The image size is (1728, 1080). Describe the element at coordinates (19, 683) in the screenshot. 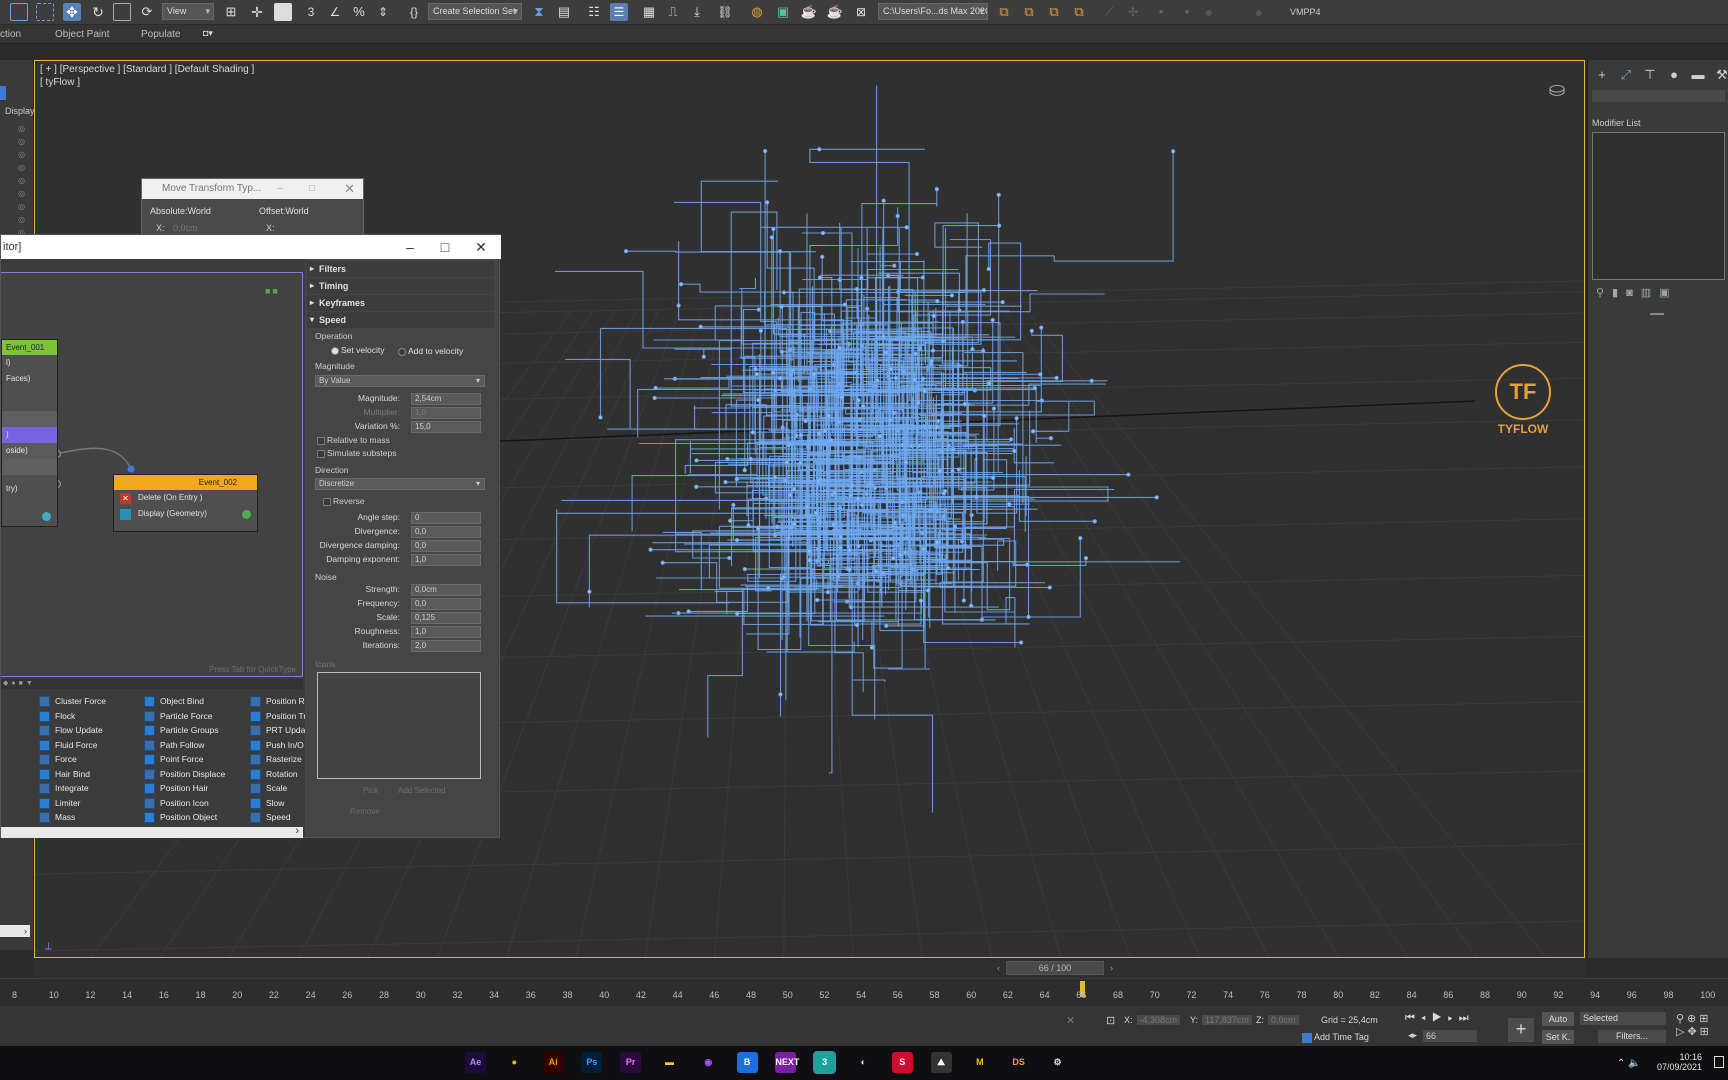

I see `operator-toolbar-icons: ◆●■▼` at that location.